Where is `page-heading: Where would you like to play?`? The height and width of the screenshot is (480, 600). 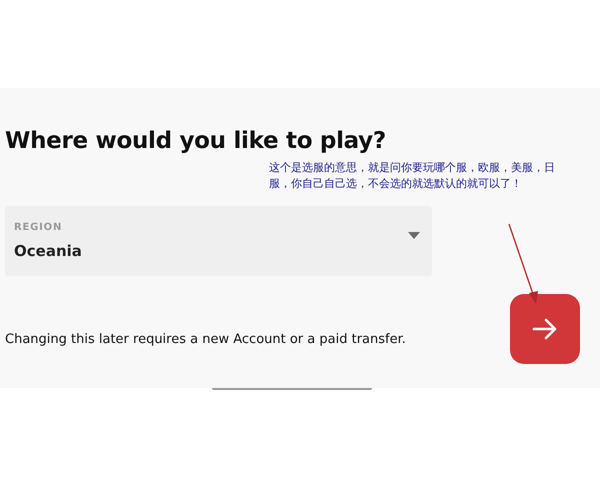 page-heading: Where would you like to play? is located at coordinates (196, 141).